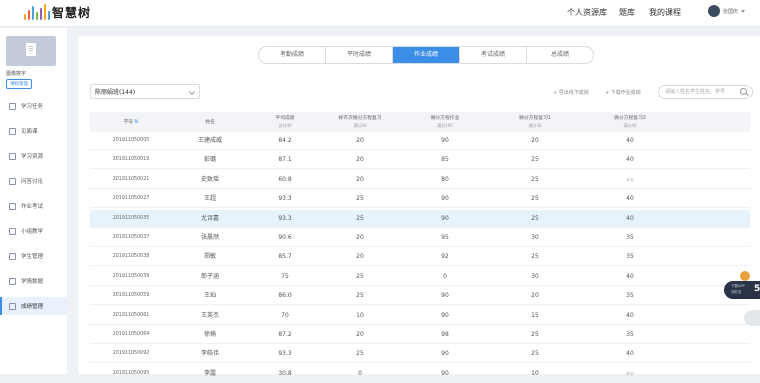 Image resolution: width=760 pixels, height=383 pixels. I want to click on tab-regular: 平时成绩, so click(359, 55).